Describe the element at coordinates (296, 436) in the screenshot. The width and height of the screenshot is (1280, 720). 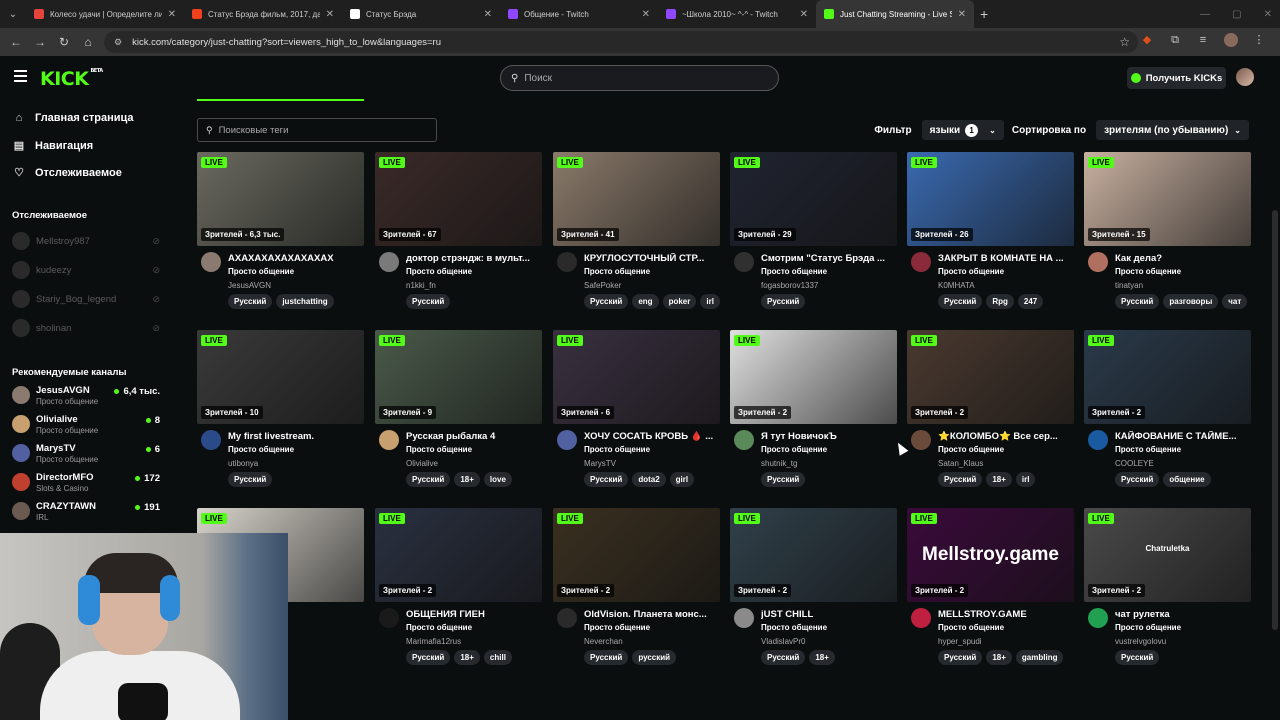
I see `stream-title: My first livestream.` at that location.